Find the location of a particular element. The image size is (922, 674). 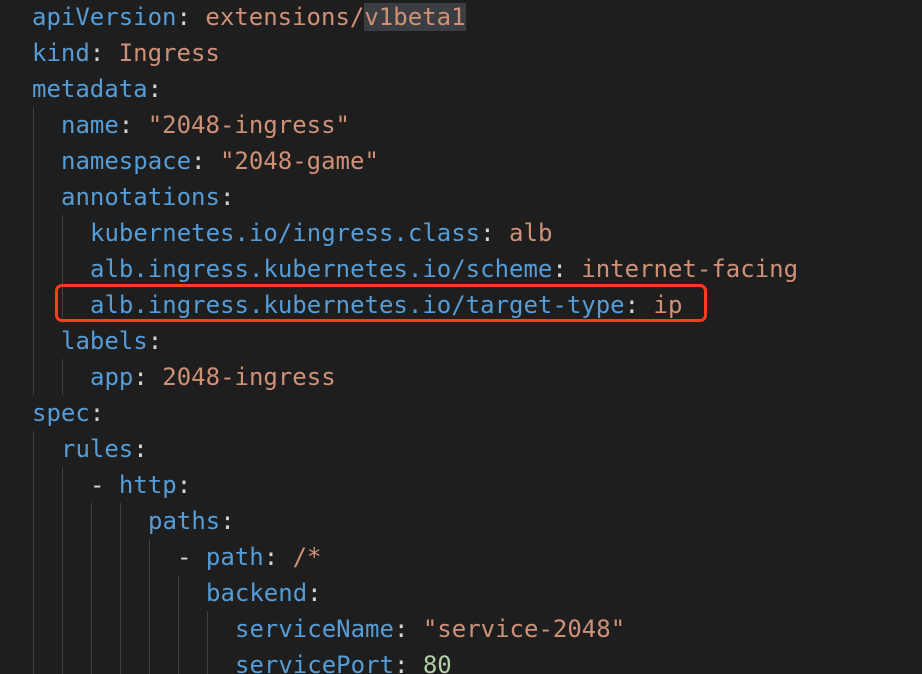

yaml-key: app is located at coordinates (112, 377).